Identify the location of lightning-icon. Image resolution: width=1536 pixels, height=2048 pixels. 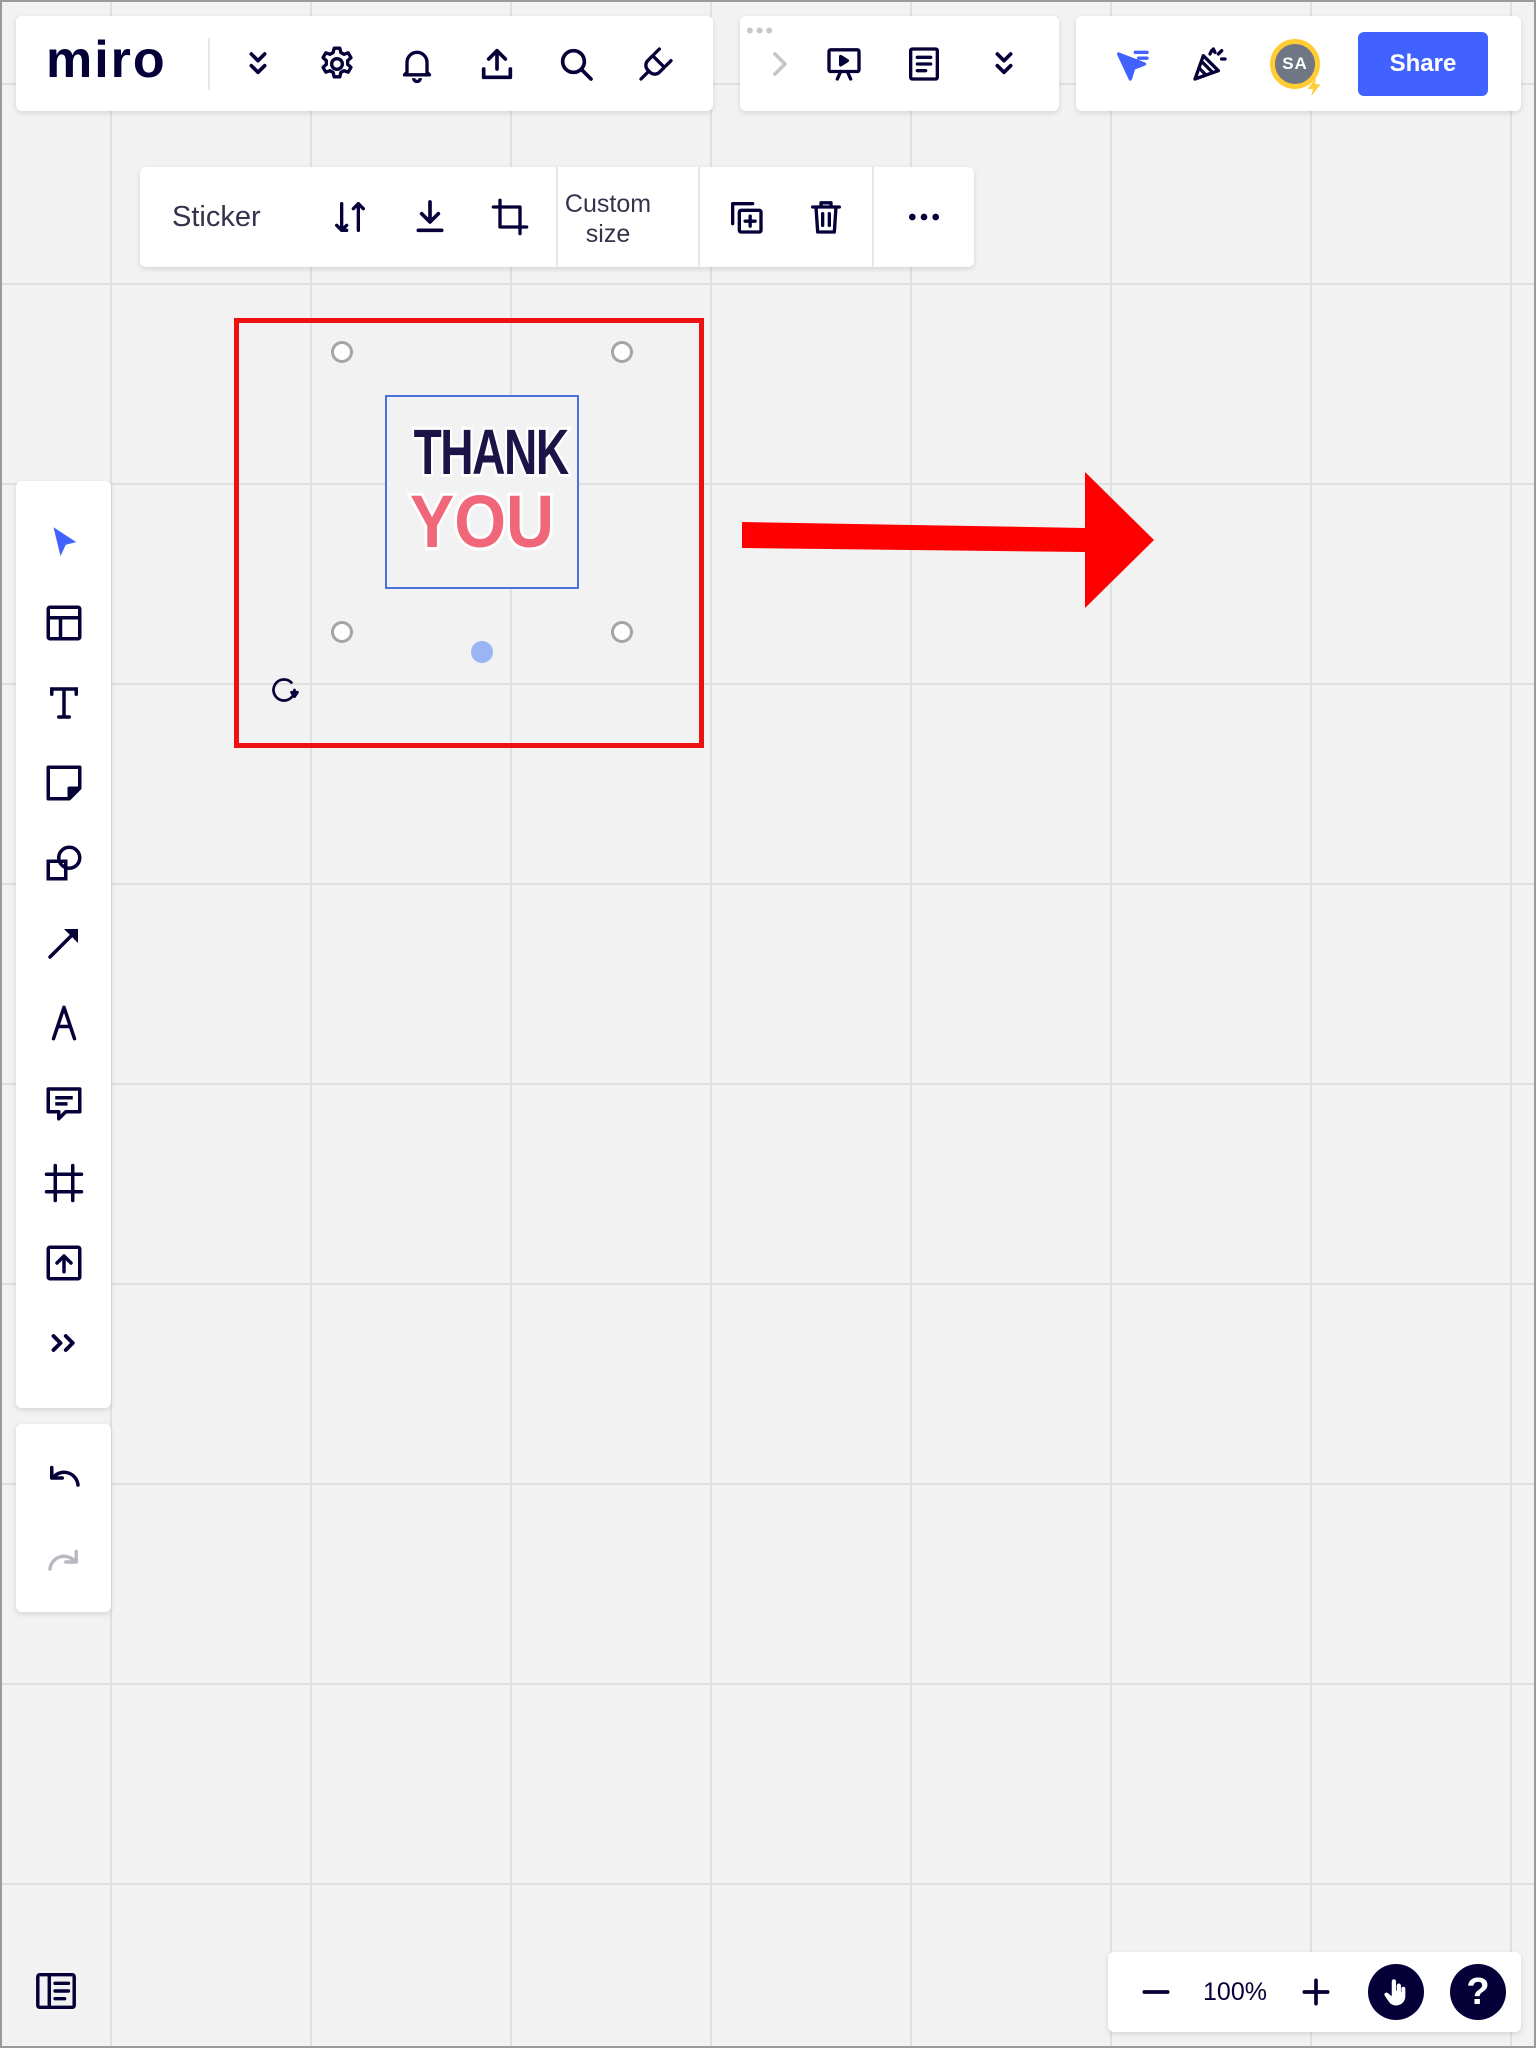
(1315, 87).